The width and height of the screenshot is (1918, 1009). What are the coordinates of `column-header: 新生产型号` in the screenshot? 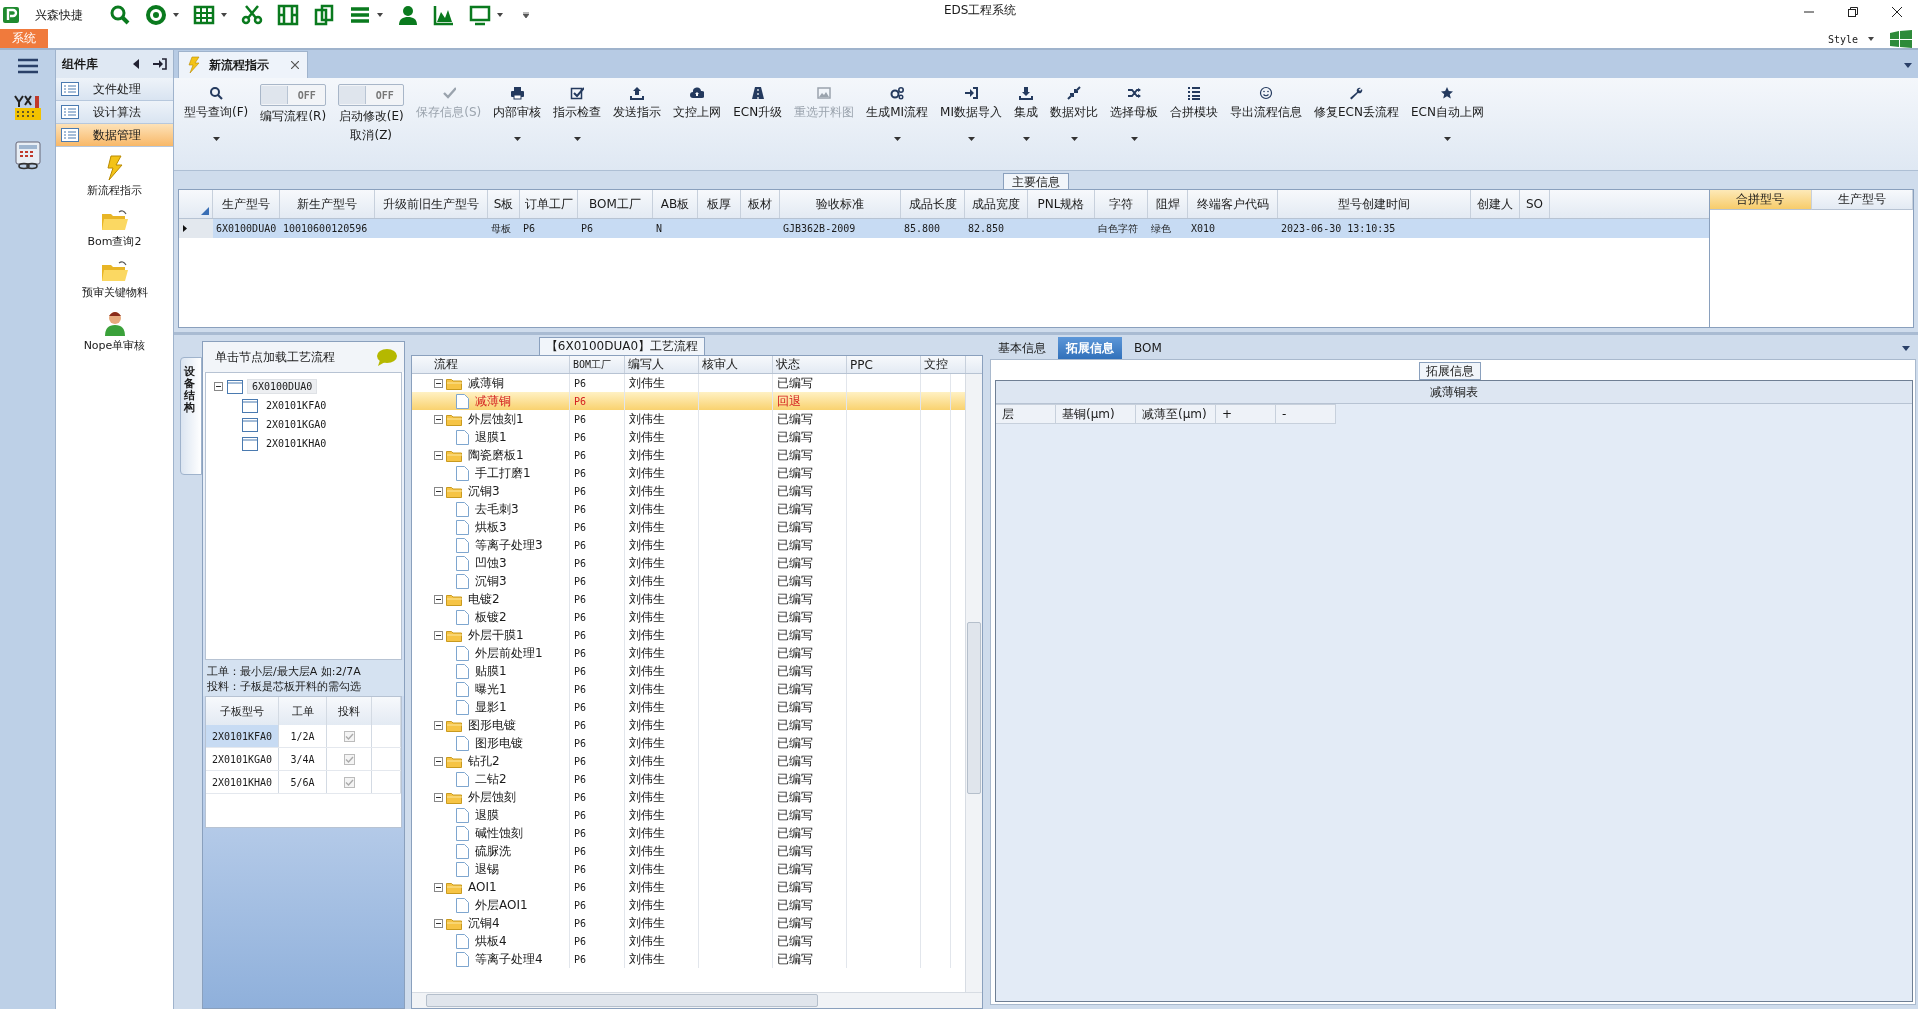 It's located at (327, 204).